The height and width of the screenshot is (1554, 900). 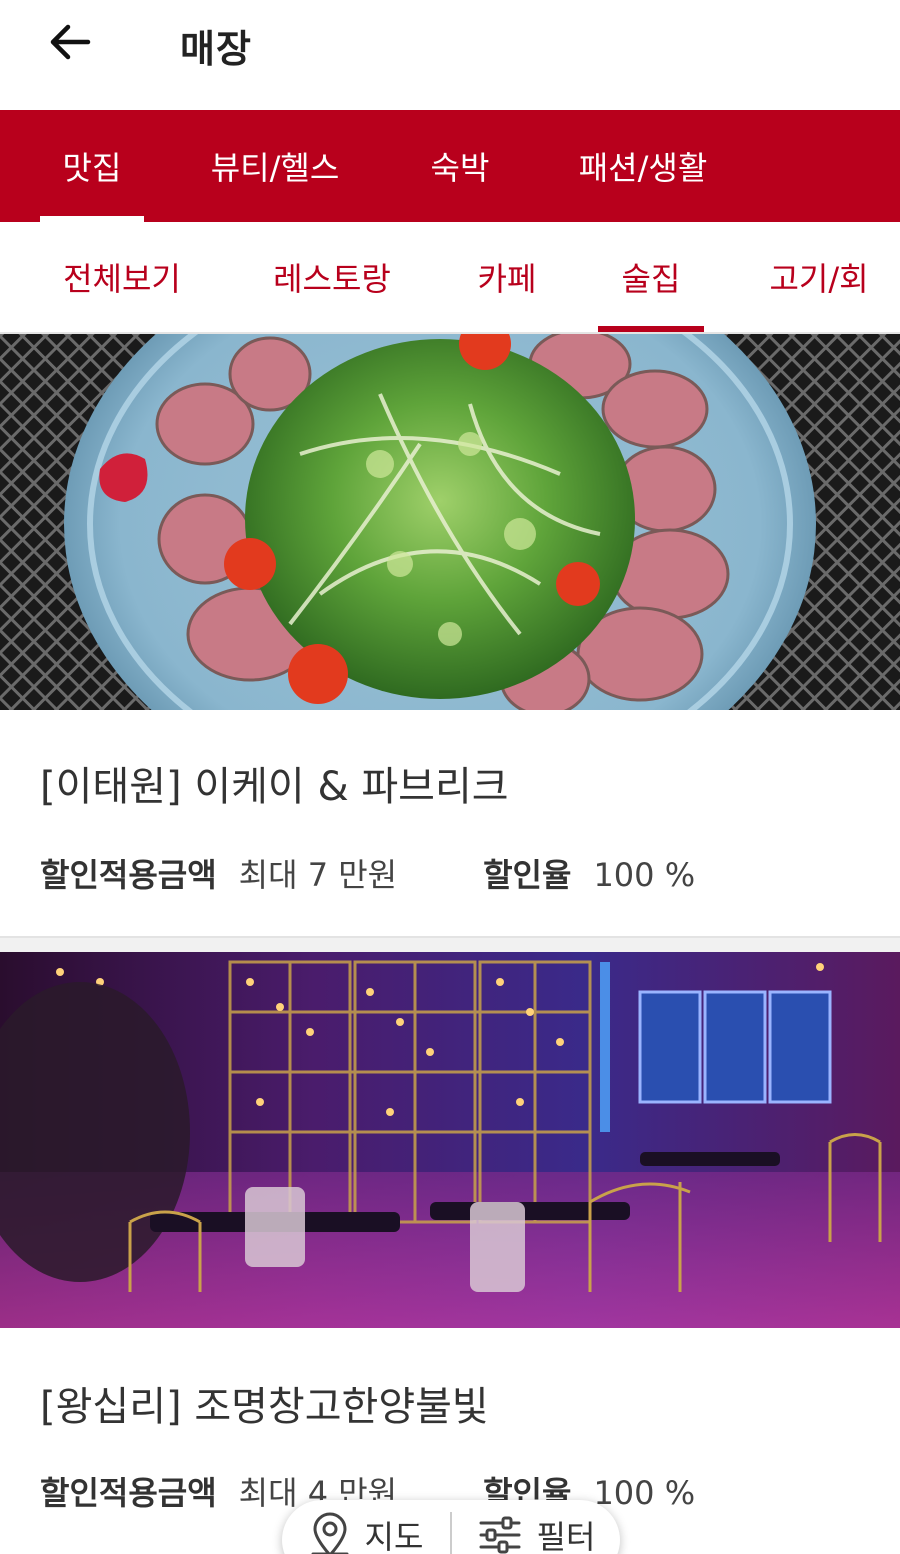 What do you see at coordinates (644, 875) in the screenshot?
I see `discount-rate-value: 100 %` at bounding box center [644, 875].